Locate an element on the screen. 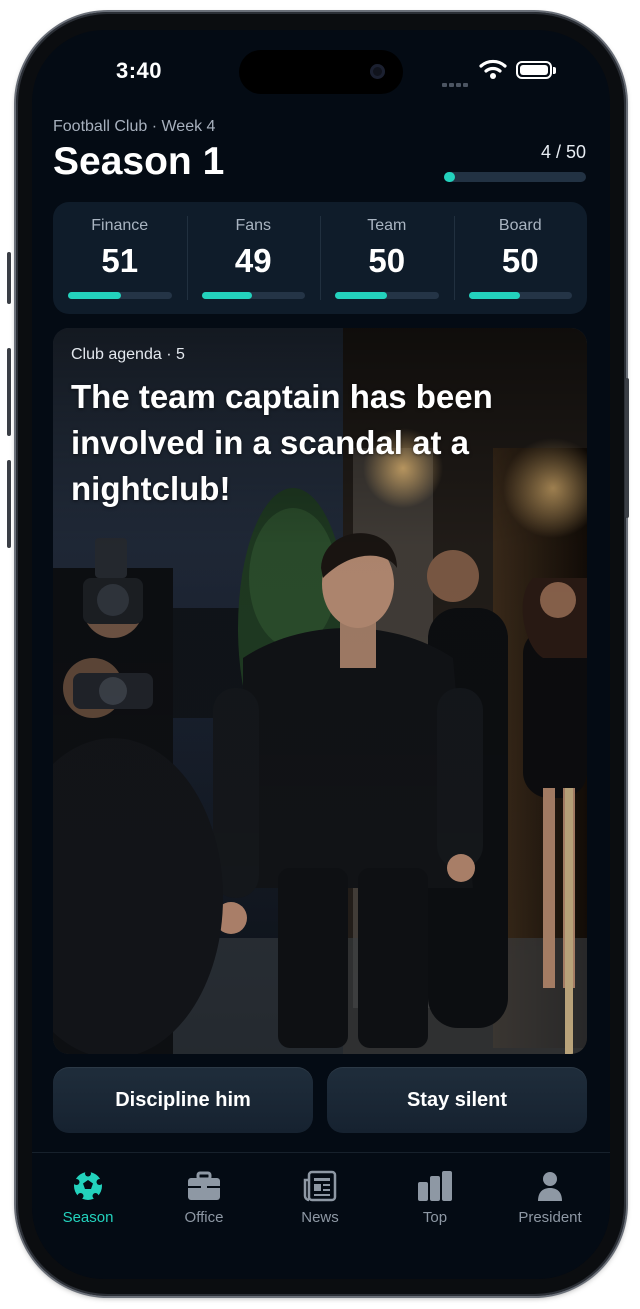  tab-label: President is located at coordinates (550, 1217).